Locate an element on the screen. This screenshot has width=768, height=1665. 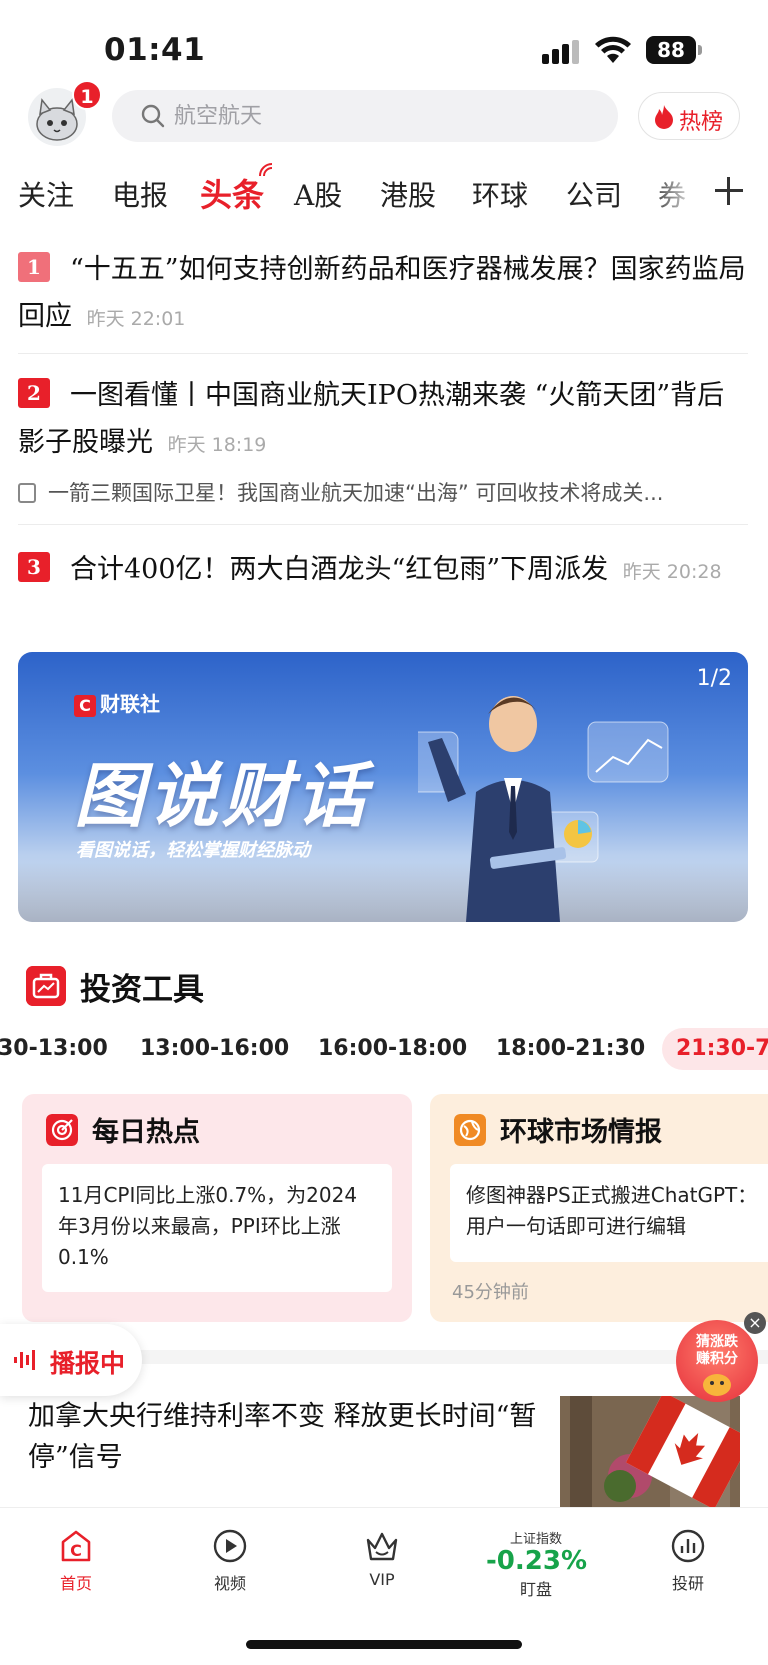
tab-headlines: 头条 is located at coordinates (232, 193).